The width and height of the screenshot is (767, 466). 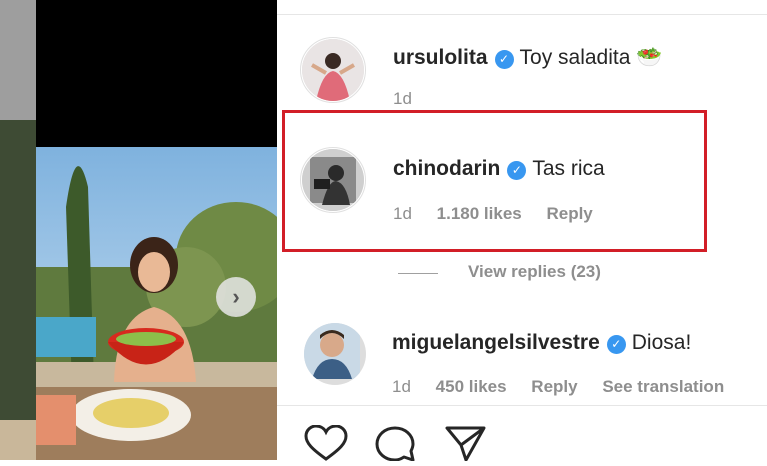 I want to click on actions-divider, so click(x=522, y=405).